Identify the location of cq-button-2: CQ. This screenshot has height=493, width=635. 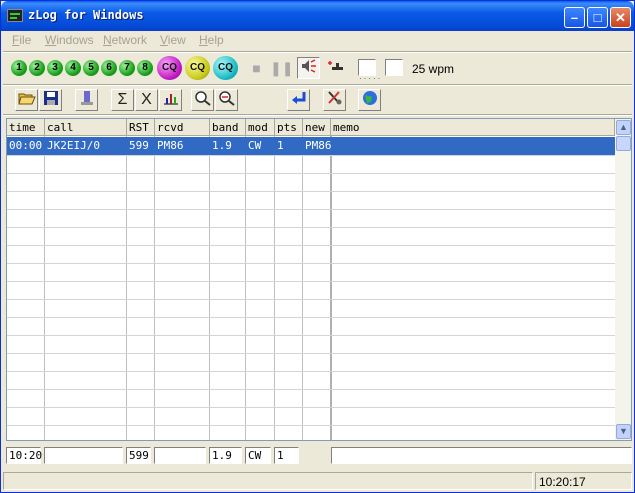
(197, 68).